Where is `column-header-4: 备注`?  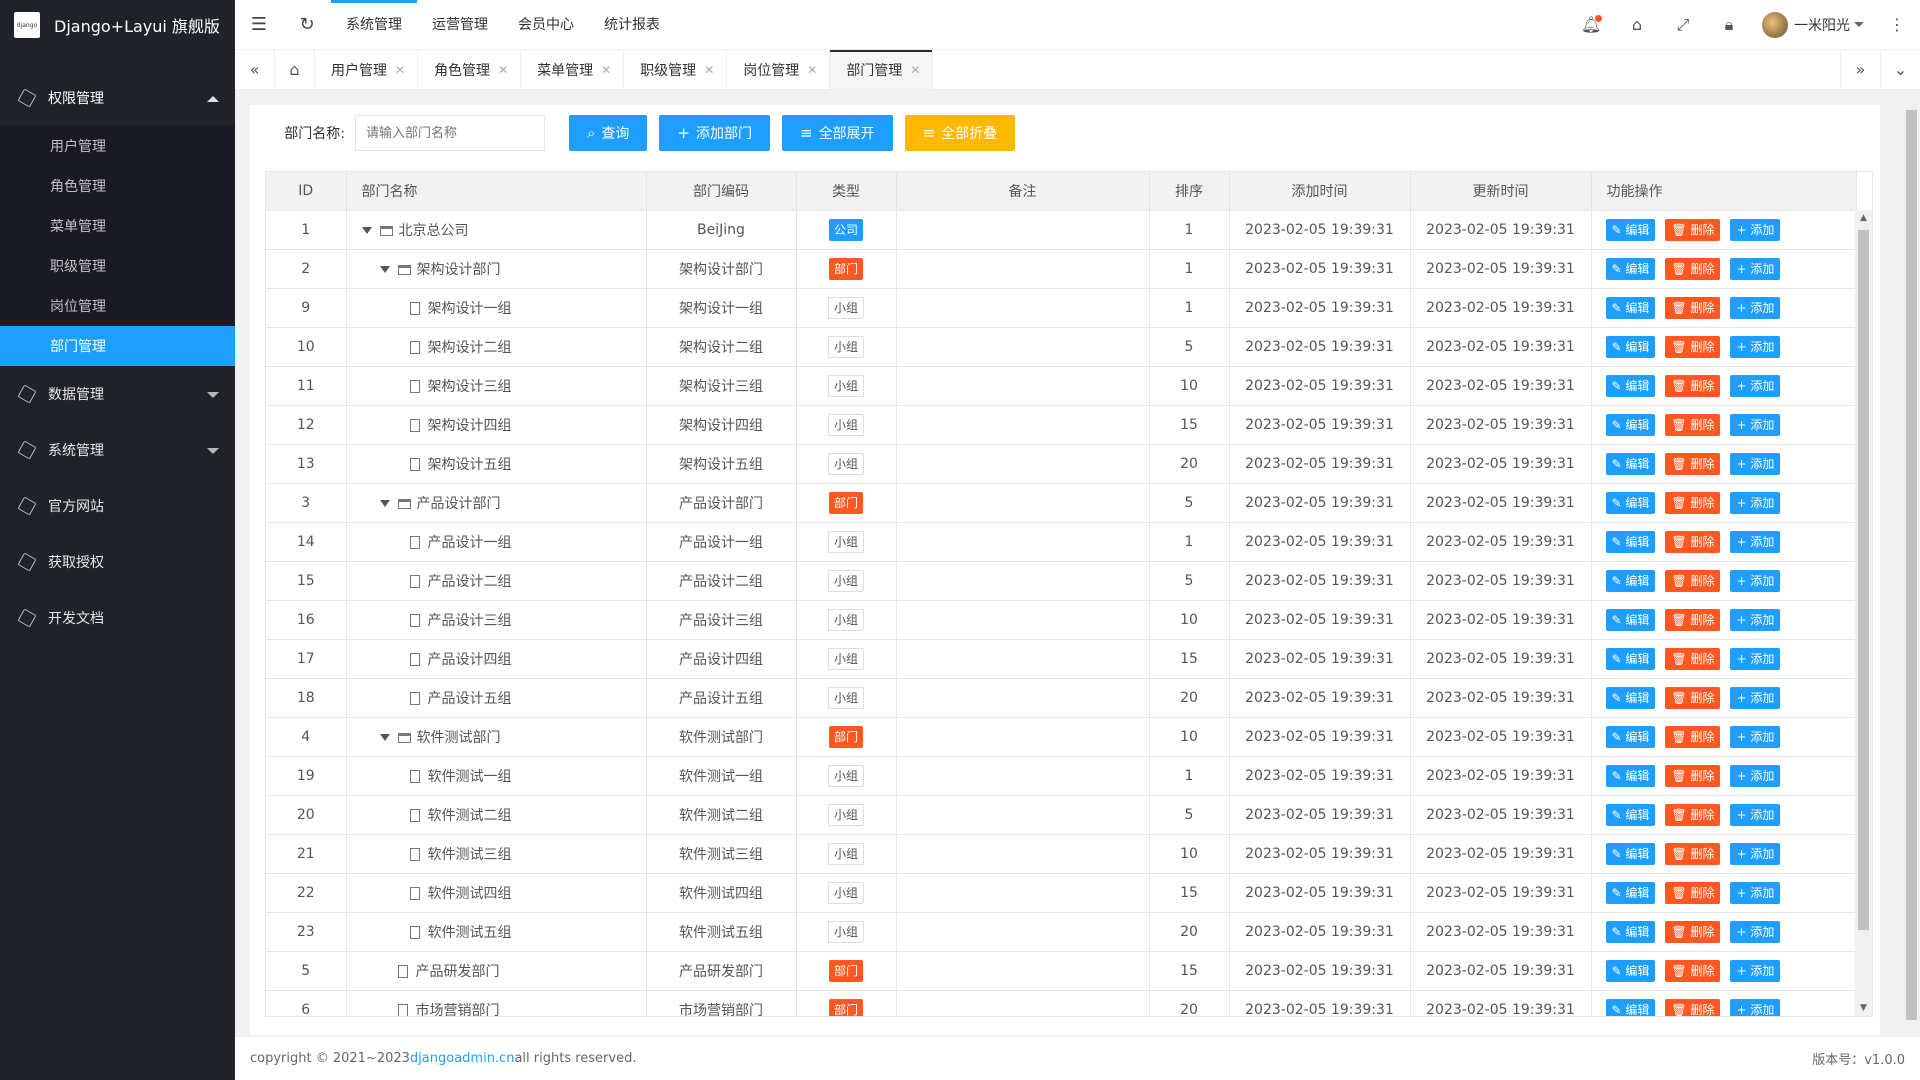
column-header-4: 备注 is located at coordinates (1023, 191).